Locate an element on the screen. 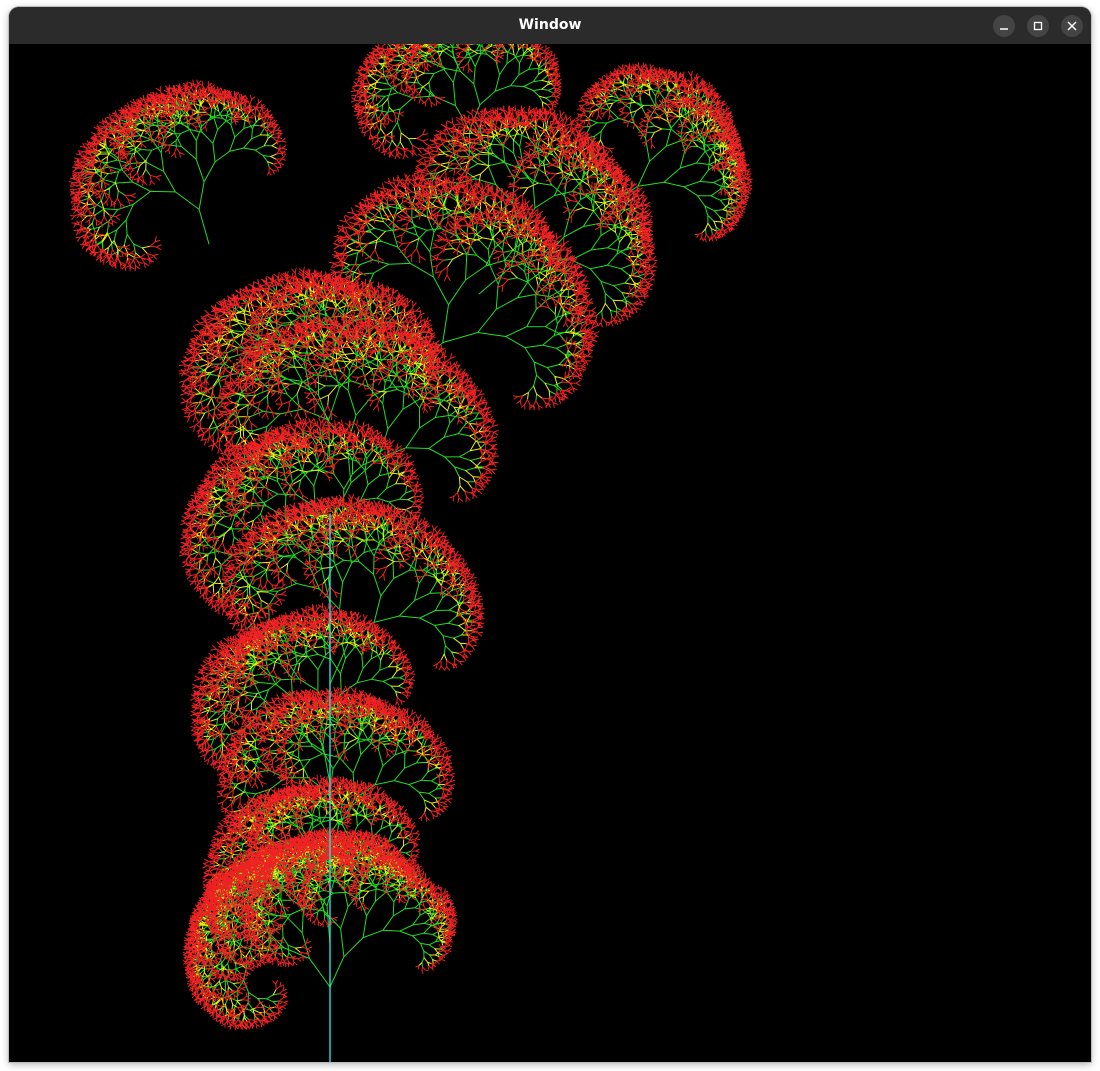  close-icon is located at coordinates (1072, 26).